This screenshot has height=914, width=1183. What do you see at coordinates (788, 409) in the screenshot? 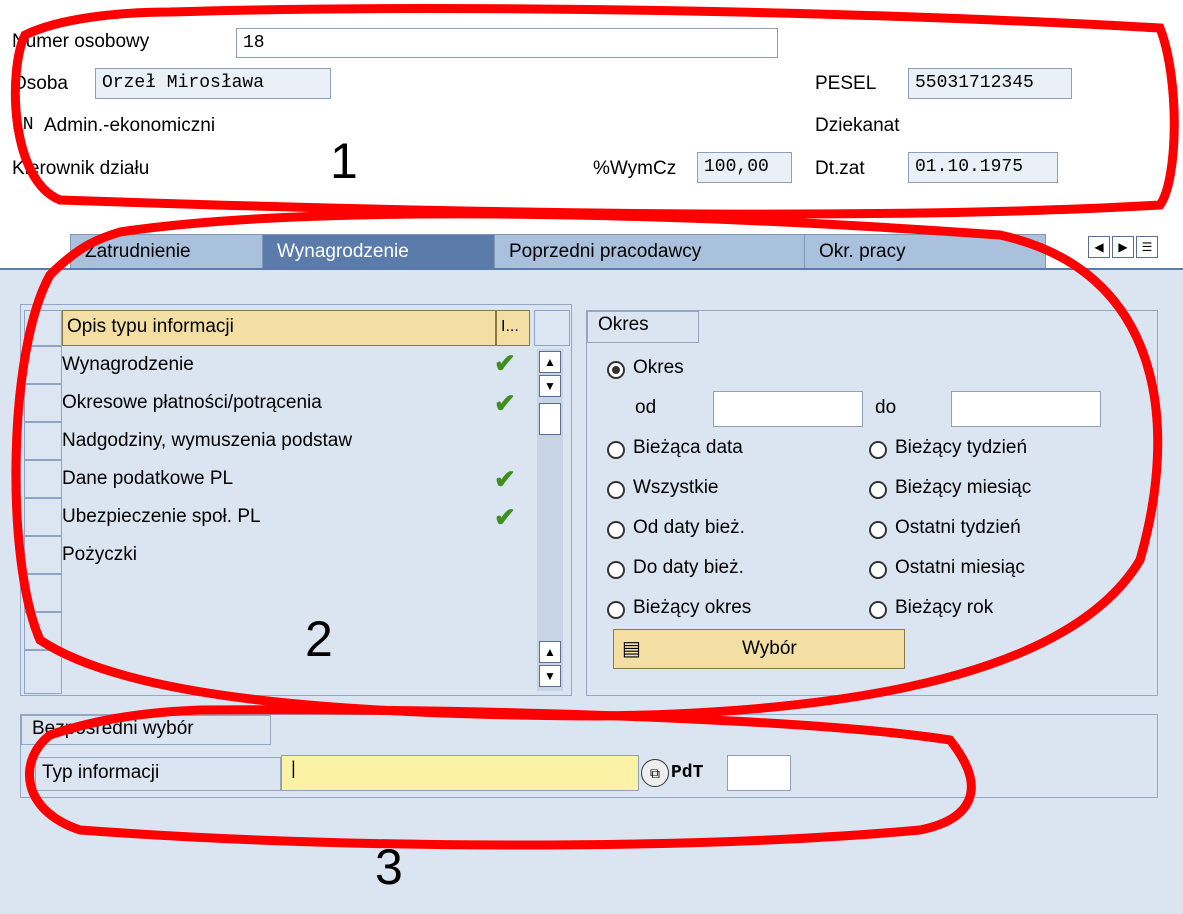
I see `od-date-input` at bounding box center [788, 409].